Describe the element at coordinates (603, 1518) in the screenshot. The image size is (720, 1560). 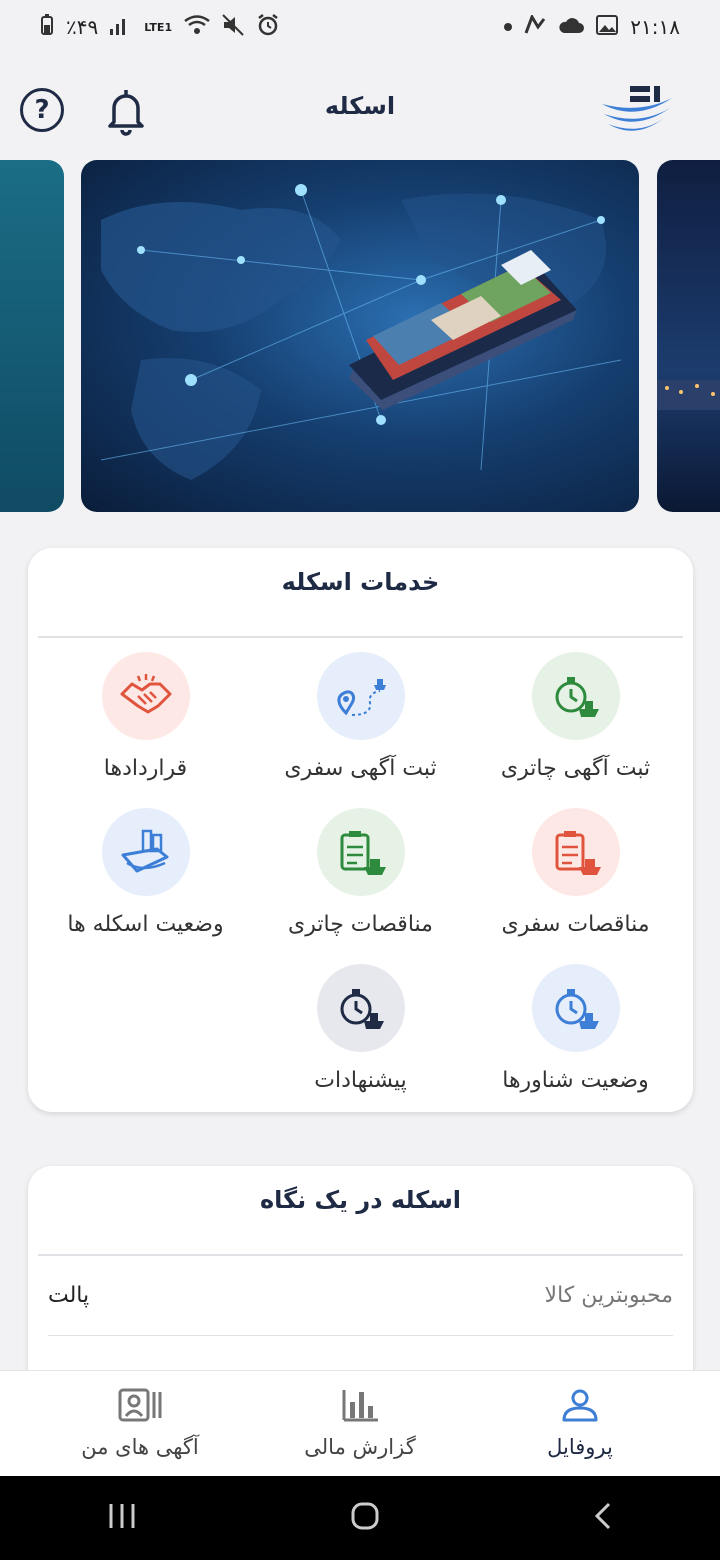
I see `back-icon` at that location.